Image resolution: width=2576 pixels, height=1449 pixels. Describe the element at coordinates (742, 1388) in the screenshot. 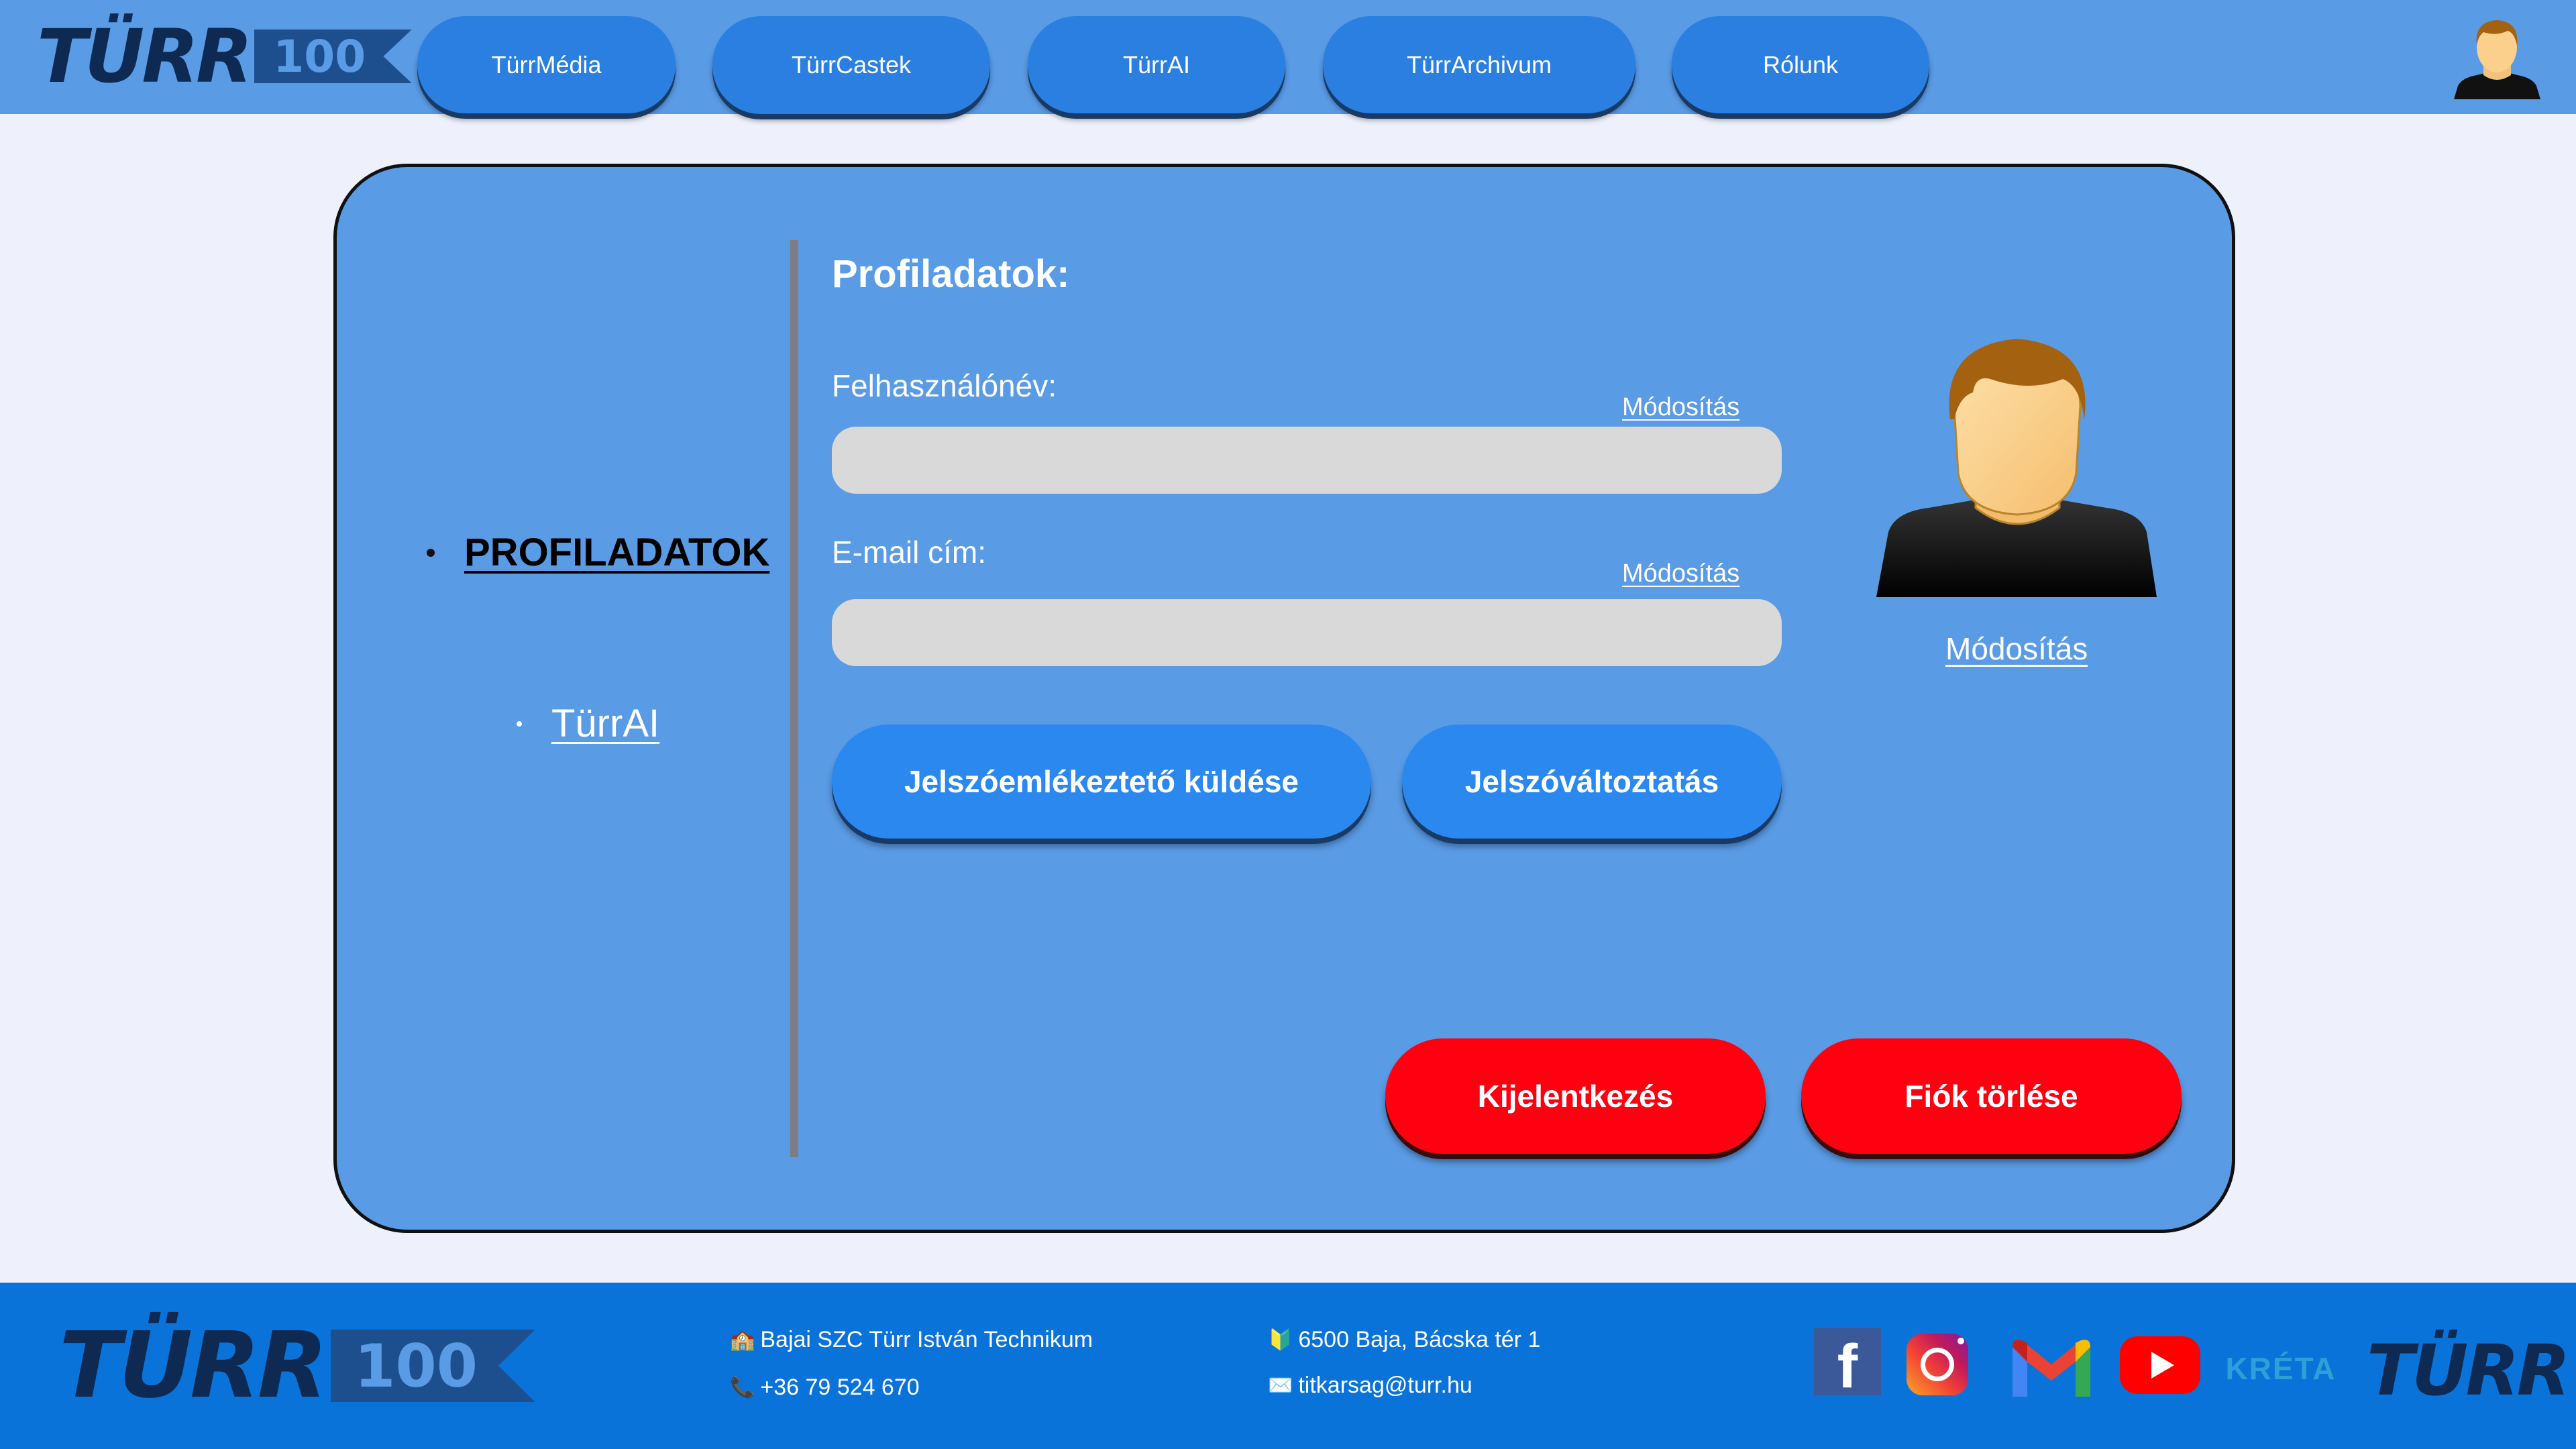

I see `phone-icon: 📞` at that location.